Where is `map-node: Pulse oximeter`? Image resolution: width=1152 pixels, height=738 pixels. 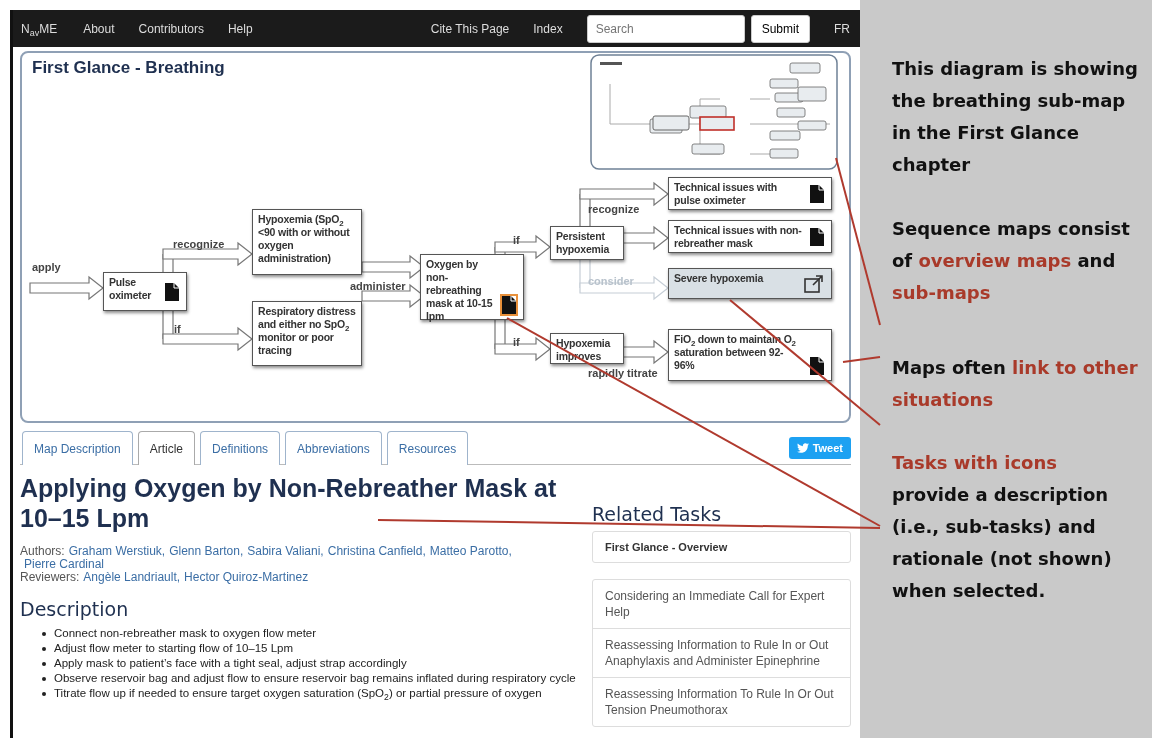
map-node: Pulse oximeter is located at coordinates (145, 291).